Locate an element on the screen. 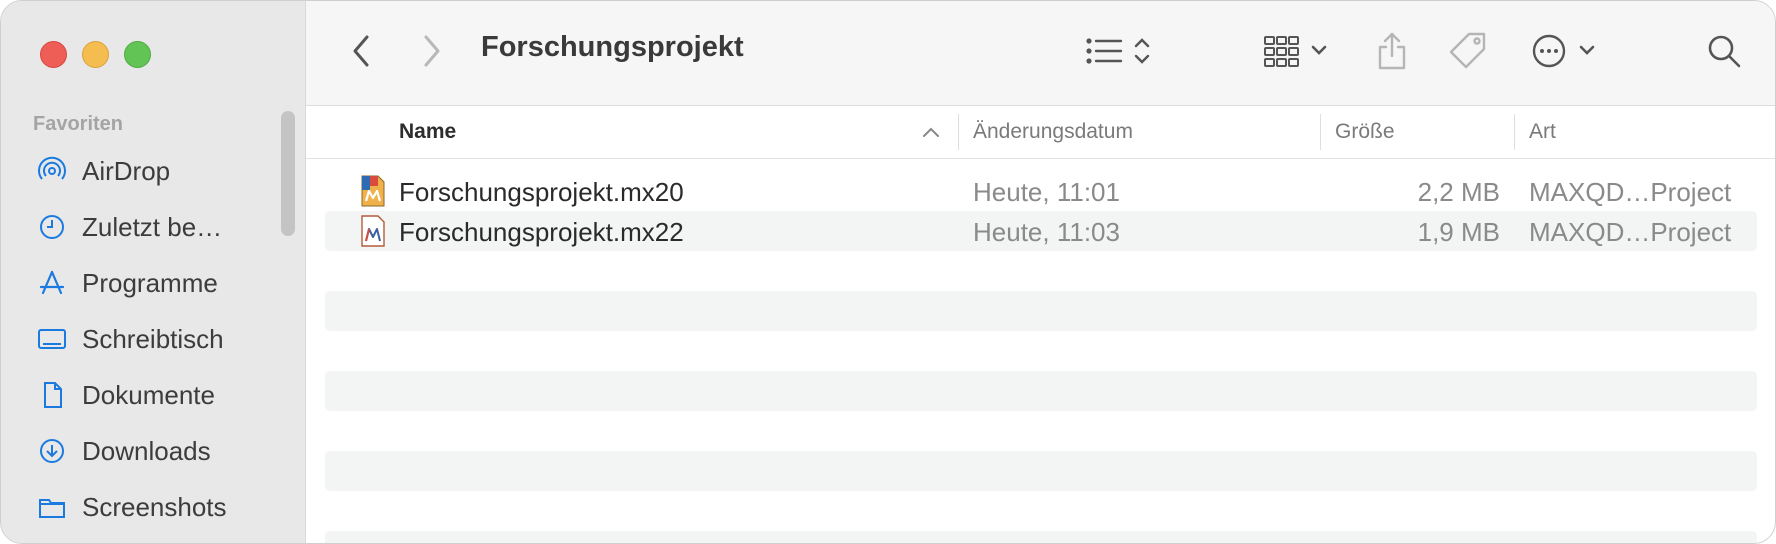 The image size is (1776, 544). zoom-button is located at coordinates (137, 54).